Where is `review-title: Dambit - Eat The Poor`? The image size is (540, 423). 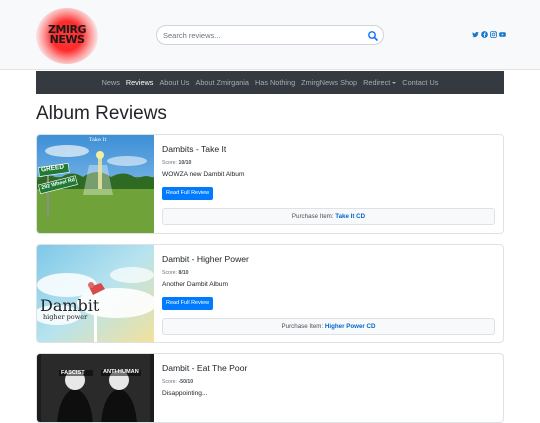 review-title: Dambit - Eat The Poor is located at coordinates (205, 368).